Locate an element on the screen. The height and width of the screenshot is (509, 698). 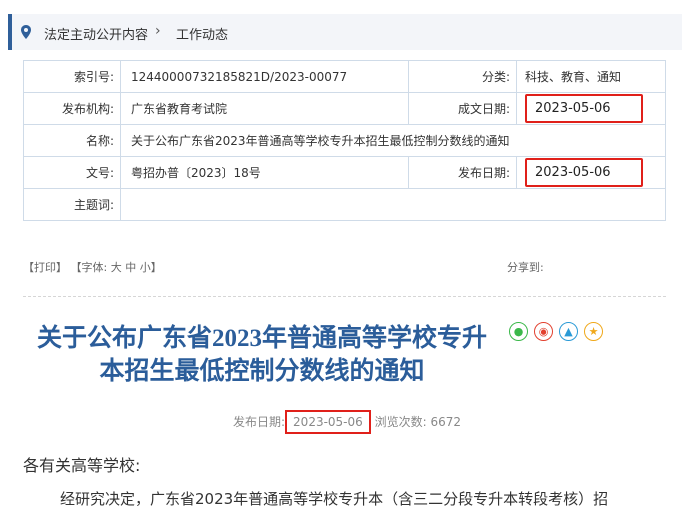
wechat-share-icon: ● is located at coordinates (518, 331).